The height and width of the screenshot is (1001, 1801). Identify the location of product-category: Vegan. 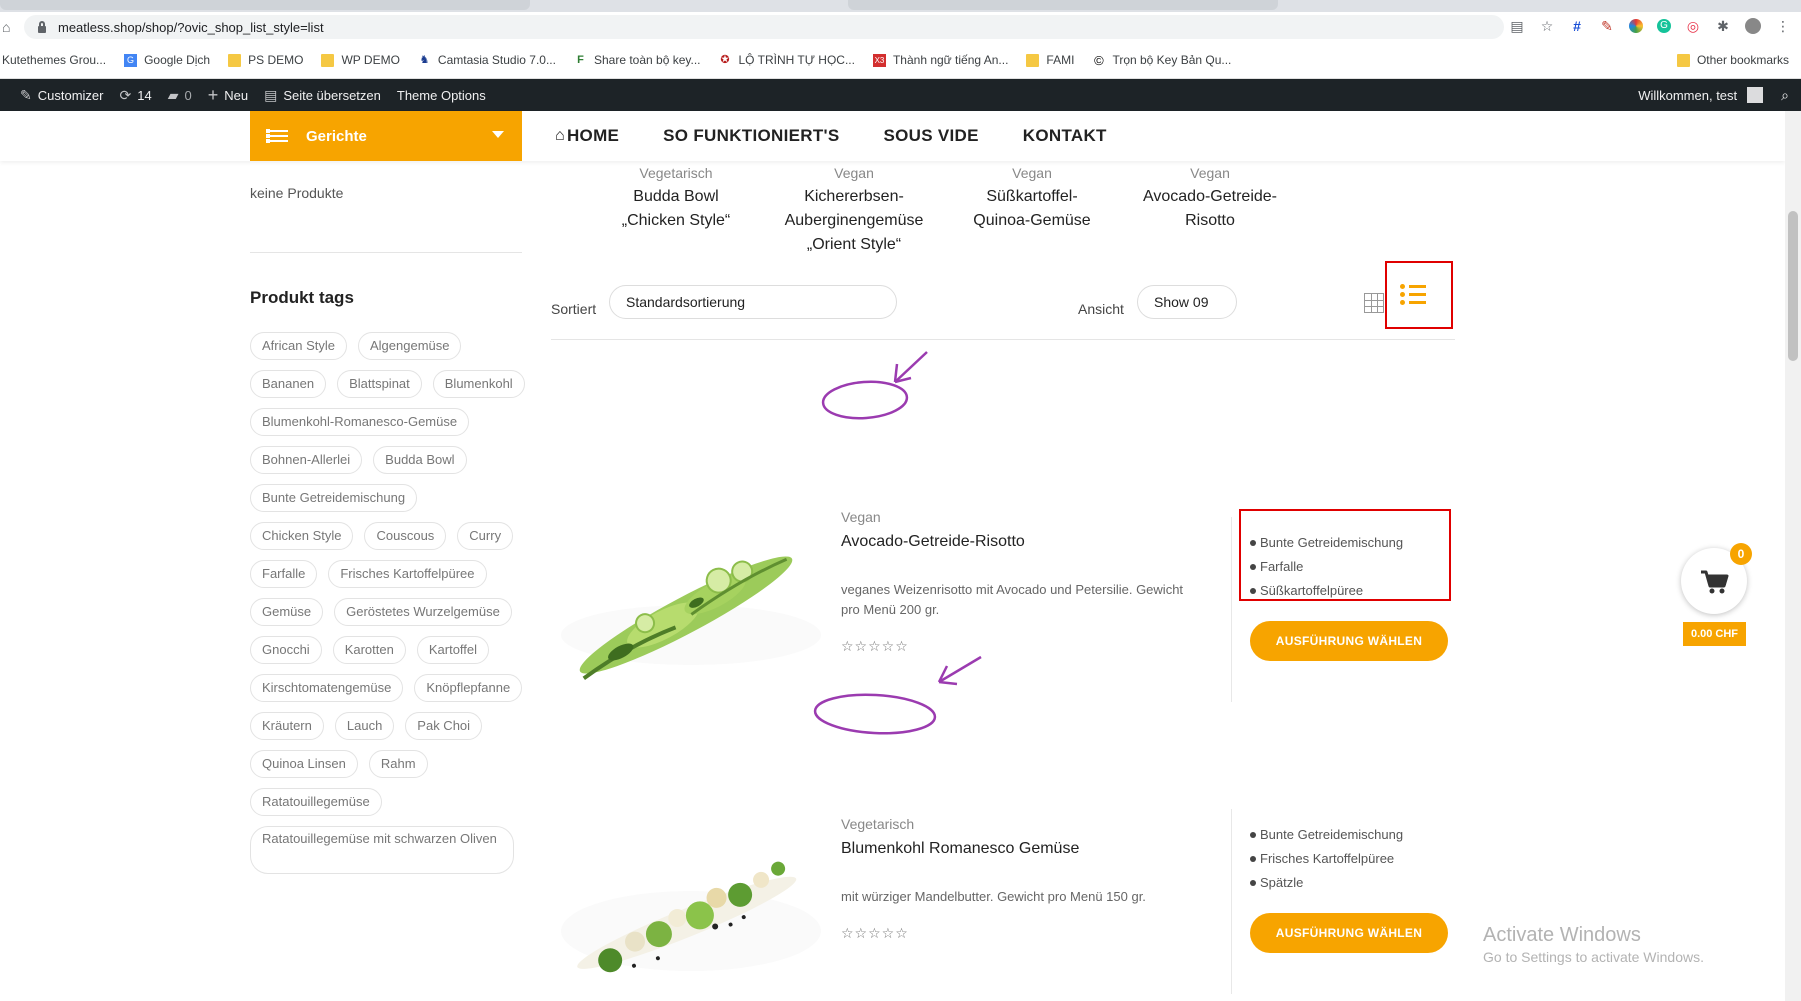
(1021, 517).